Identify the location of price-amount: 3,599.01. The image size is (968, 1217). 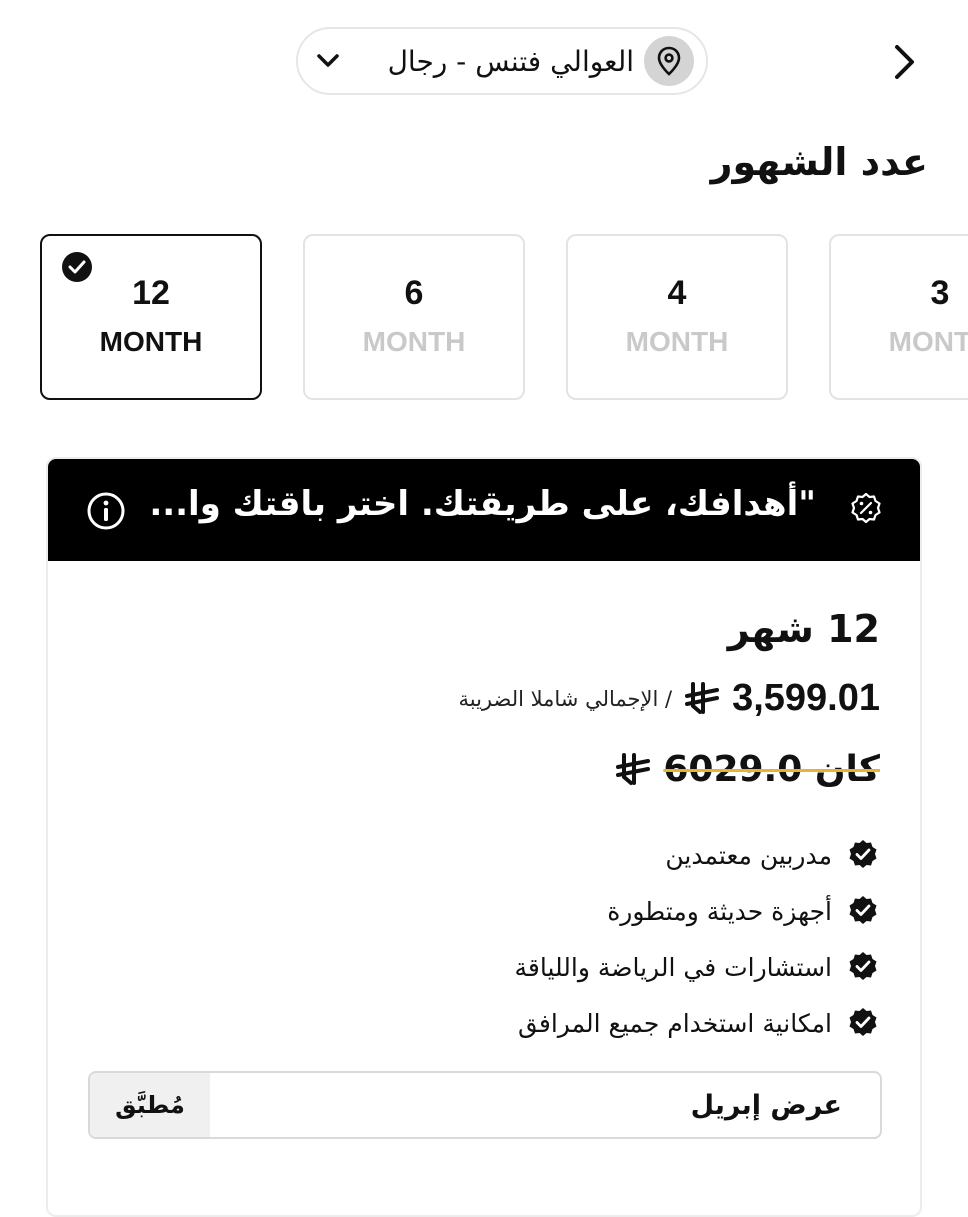
(806, 698).